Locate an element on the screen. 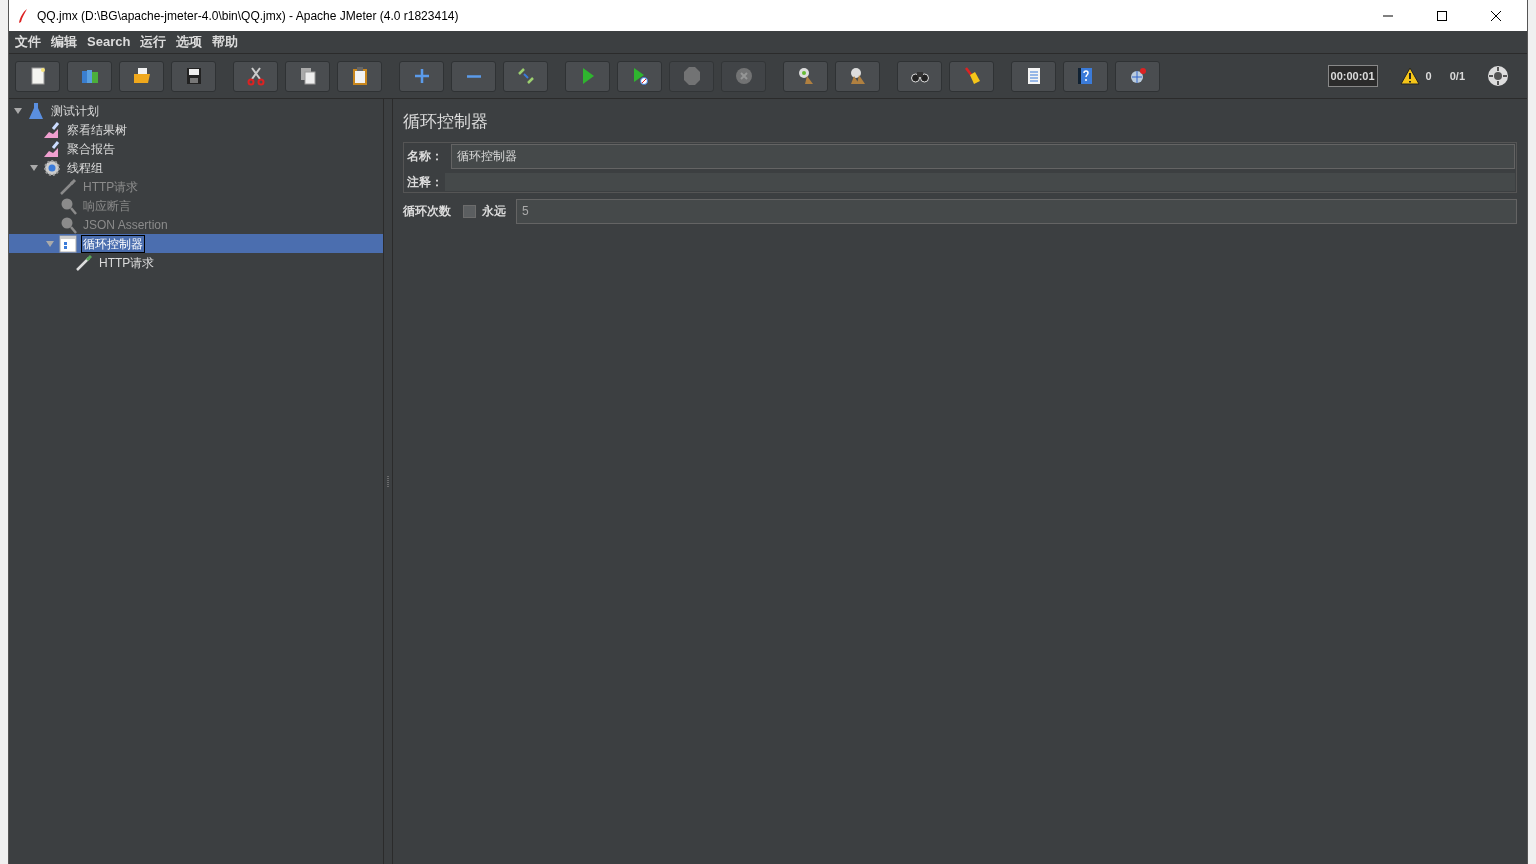 Image resolution: width=1536 pixels, height=864 pixels. checkbox-label: 永远 is located at coordinates (494, 211).